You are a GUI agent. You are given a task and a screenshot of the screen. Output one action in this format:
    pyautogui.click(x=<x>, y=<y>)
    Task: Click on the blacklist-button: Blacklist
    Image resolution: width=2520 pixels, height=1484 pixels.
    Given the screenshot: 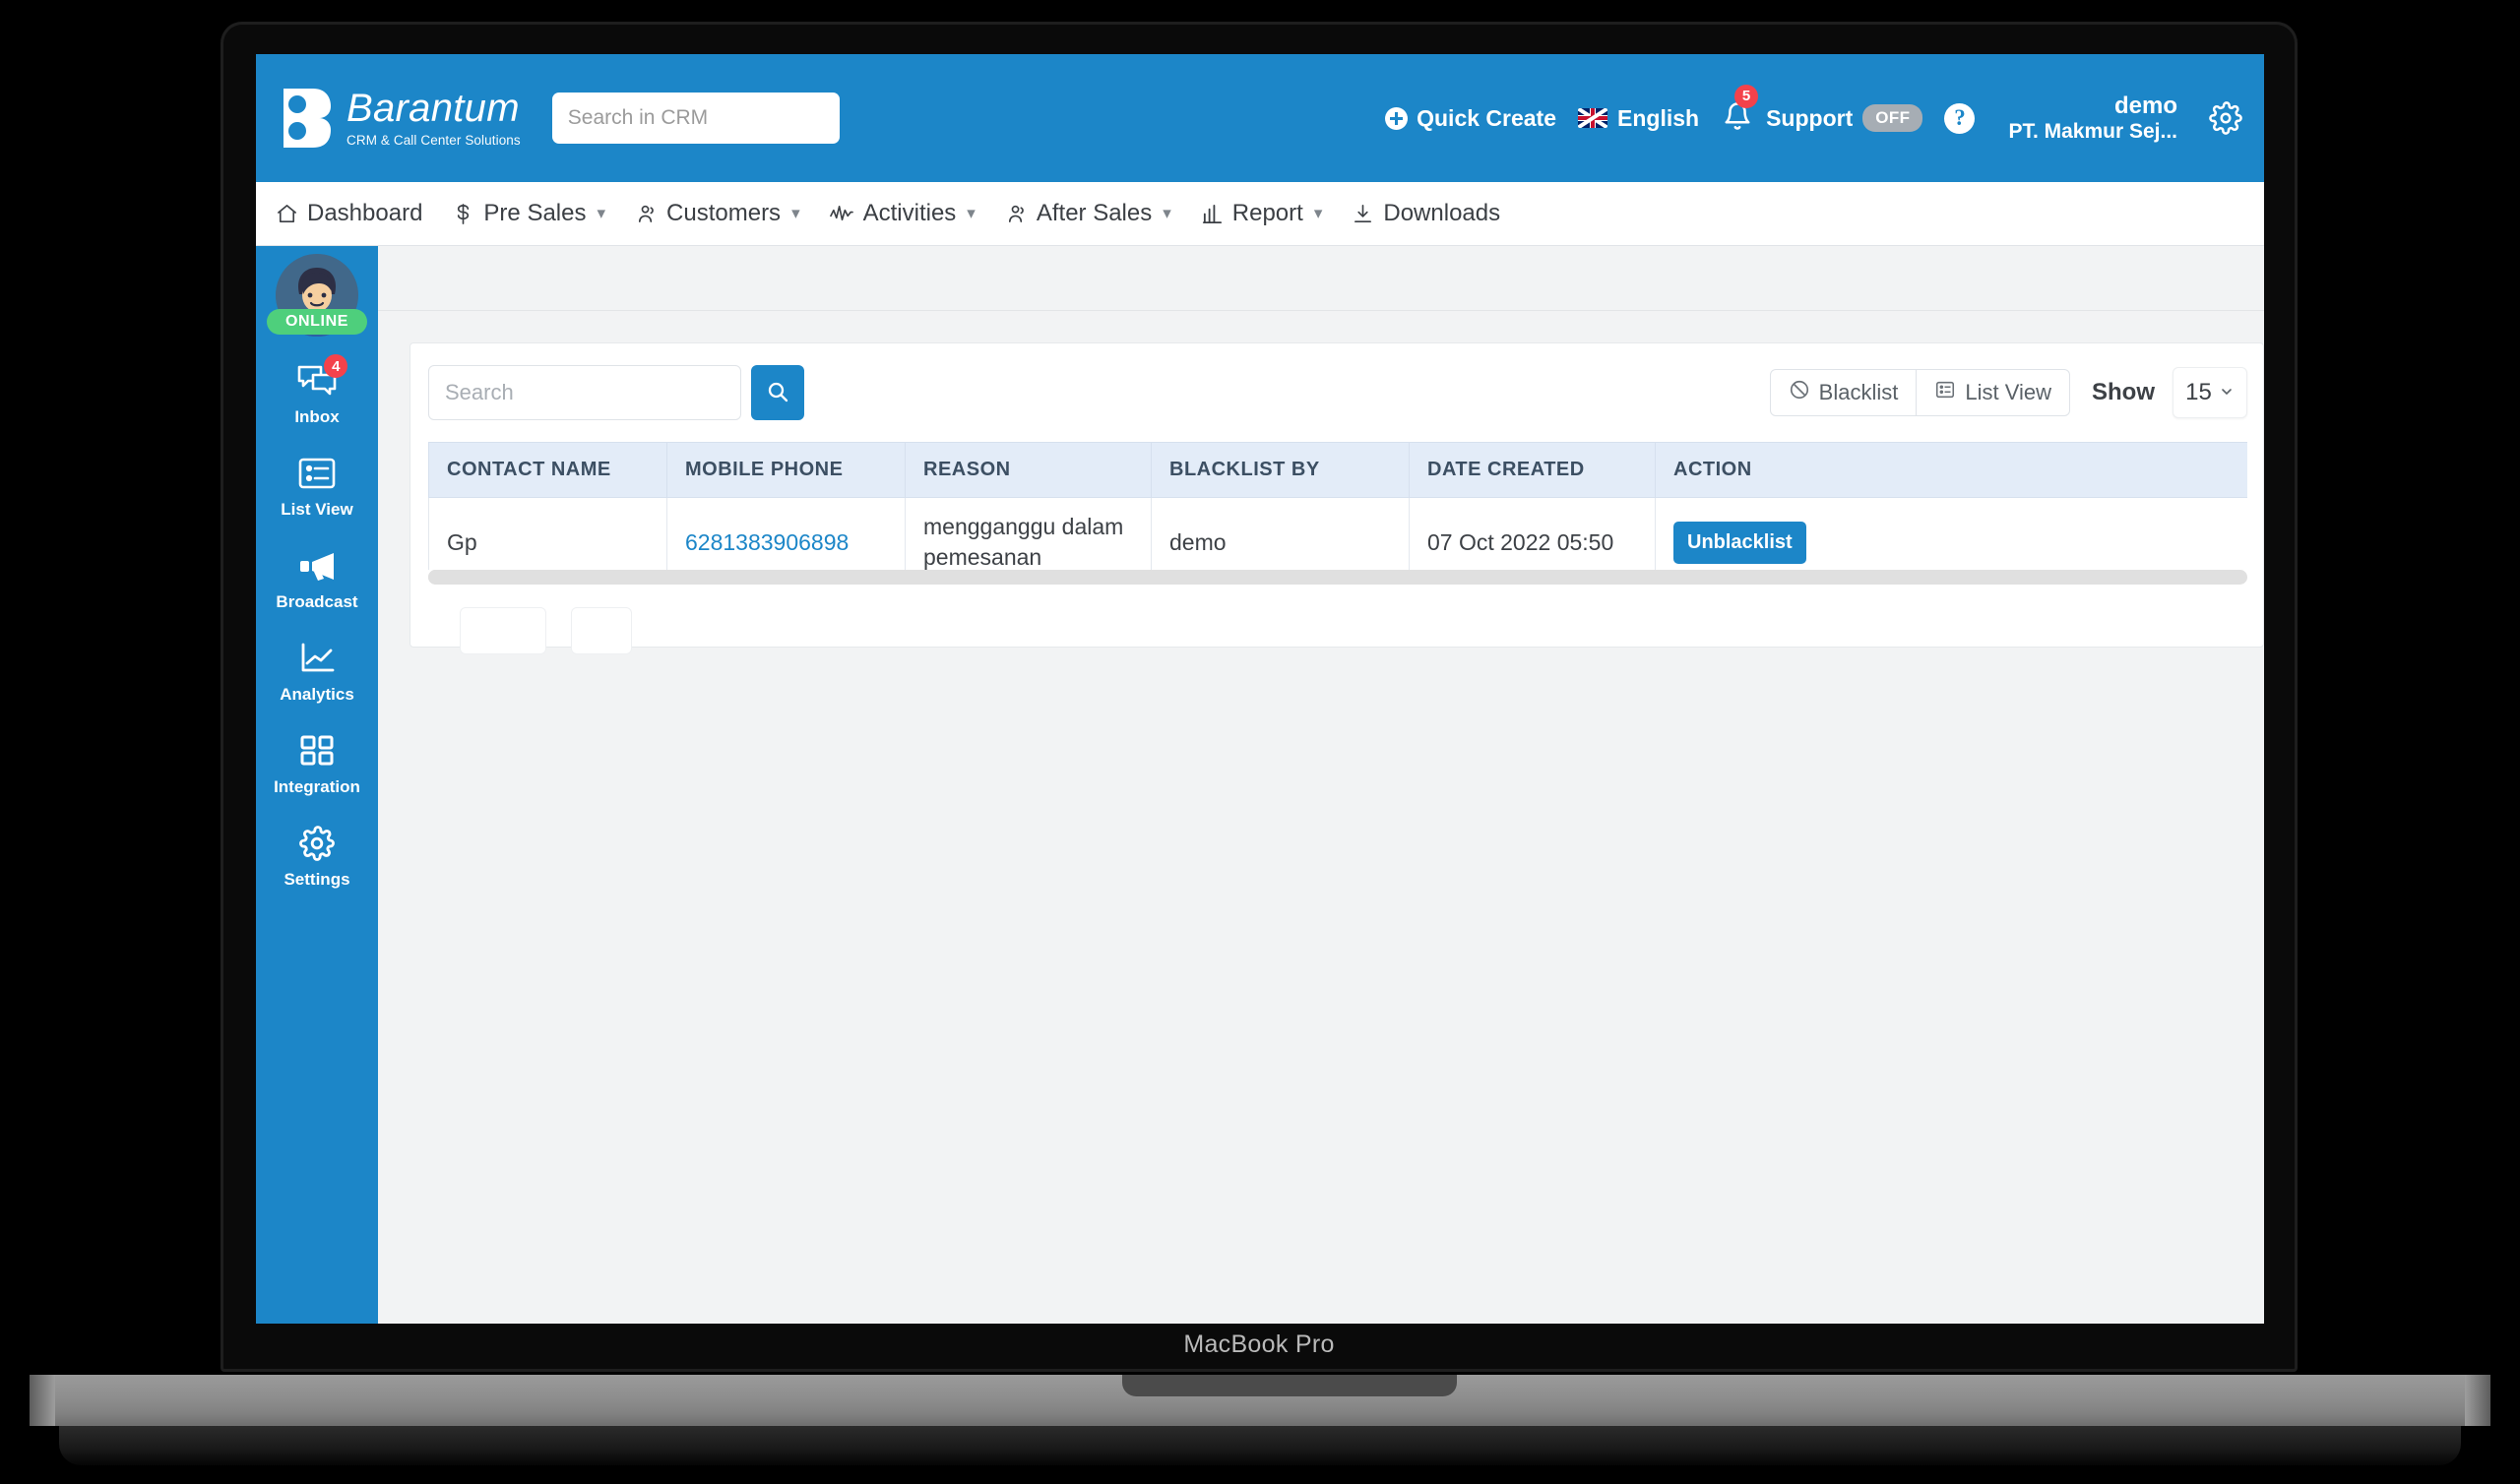 What is the action you would take?
    pyautogui.click(x=1843, y=393)
    